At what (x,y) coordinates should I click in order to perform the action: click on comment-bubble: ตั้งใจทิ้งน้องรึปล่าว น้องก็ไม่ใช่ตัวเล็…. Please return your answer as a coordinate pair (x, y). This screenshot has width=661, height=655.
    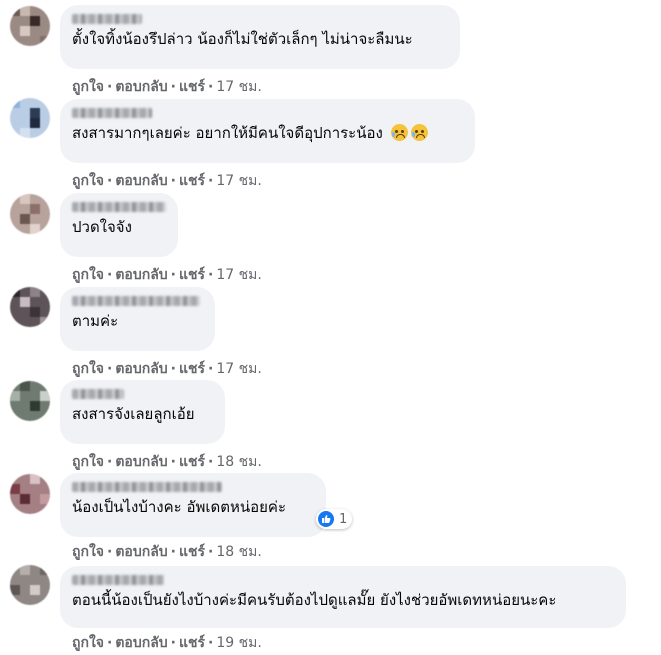
    Looking at the image, I should click on (260, 37).